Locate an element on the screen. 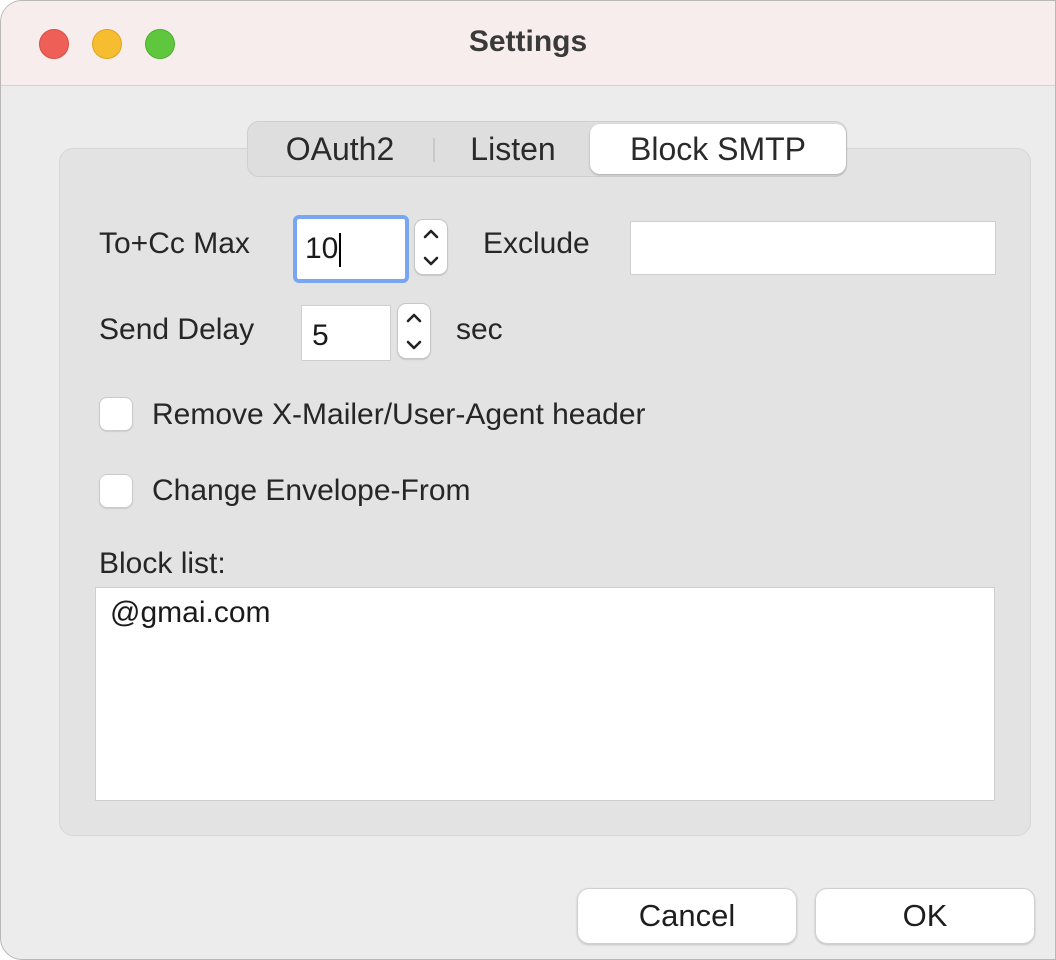 This screenshot has height=960, width=1056. send-delay-input: 5 is located at coordinates (346, 333).